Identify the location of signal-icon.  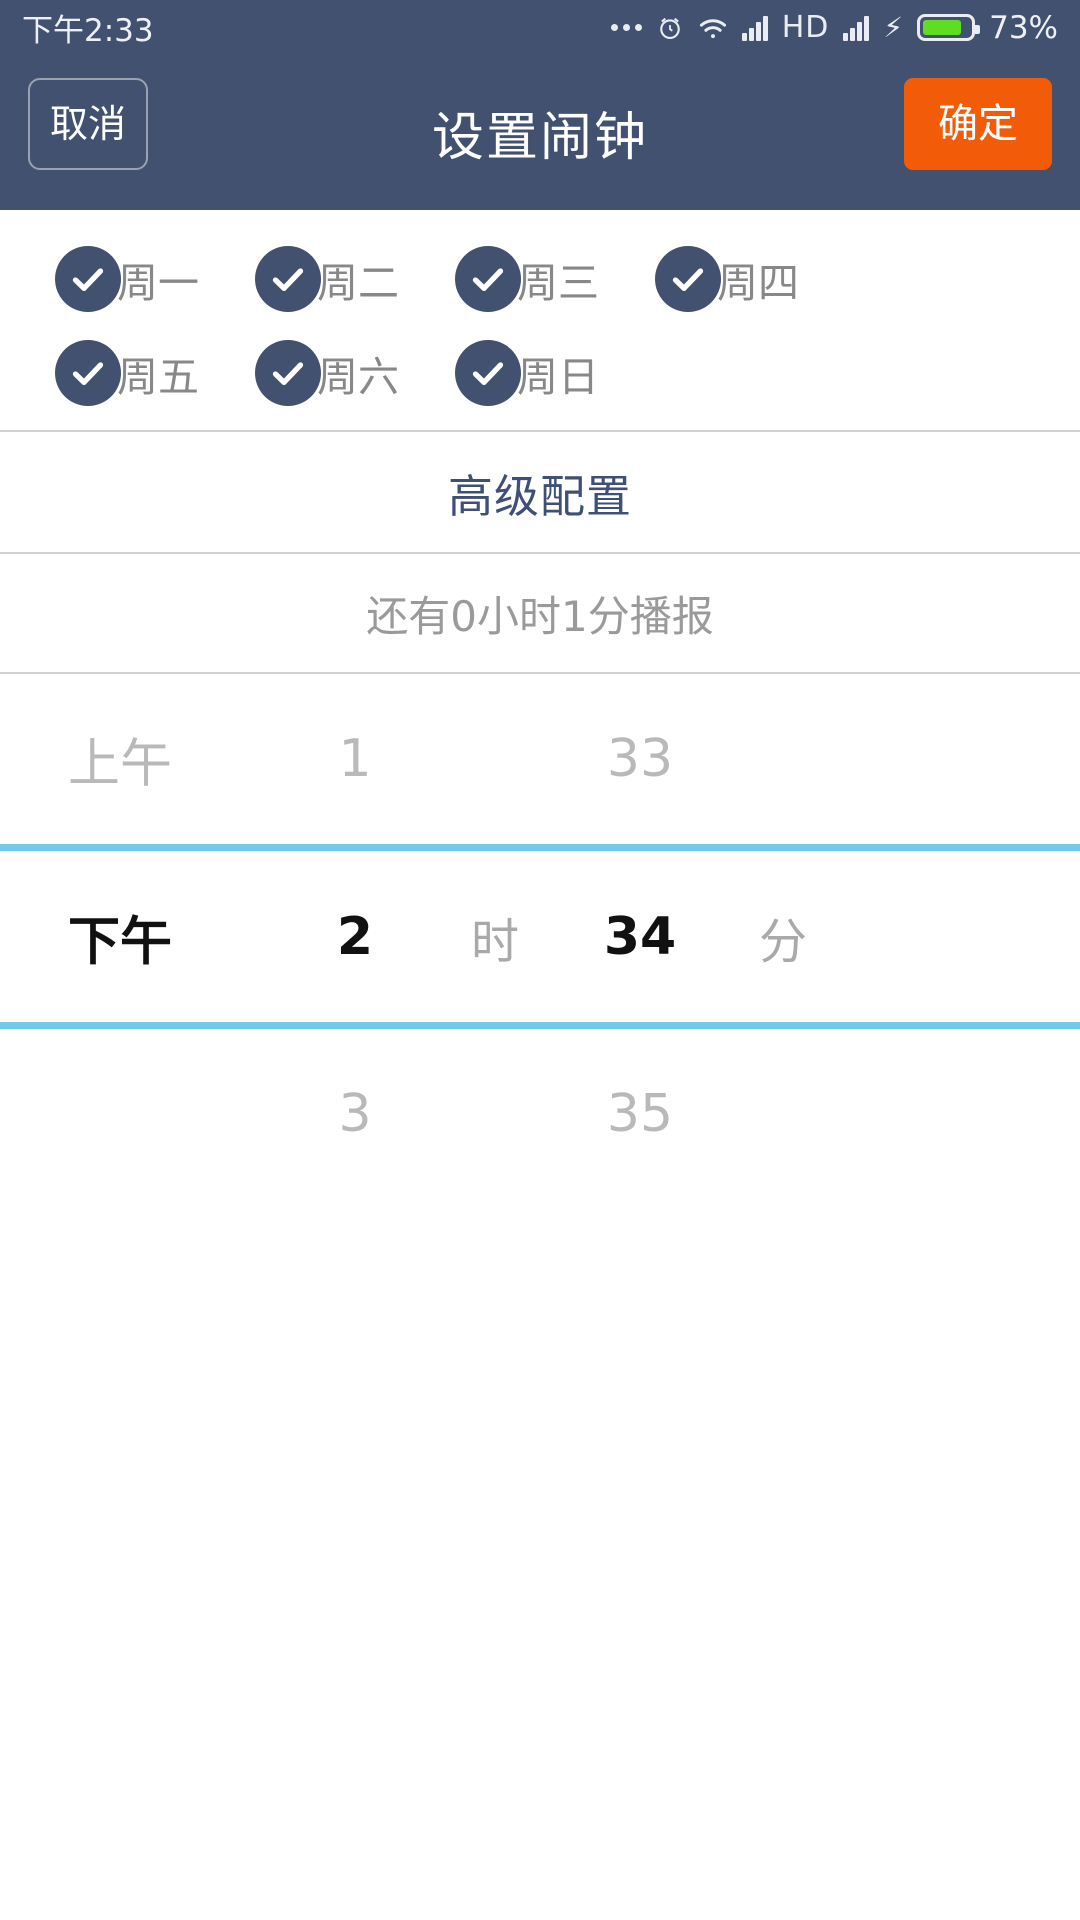
(754, 28).